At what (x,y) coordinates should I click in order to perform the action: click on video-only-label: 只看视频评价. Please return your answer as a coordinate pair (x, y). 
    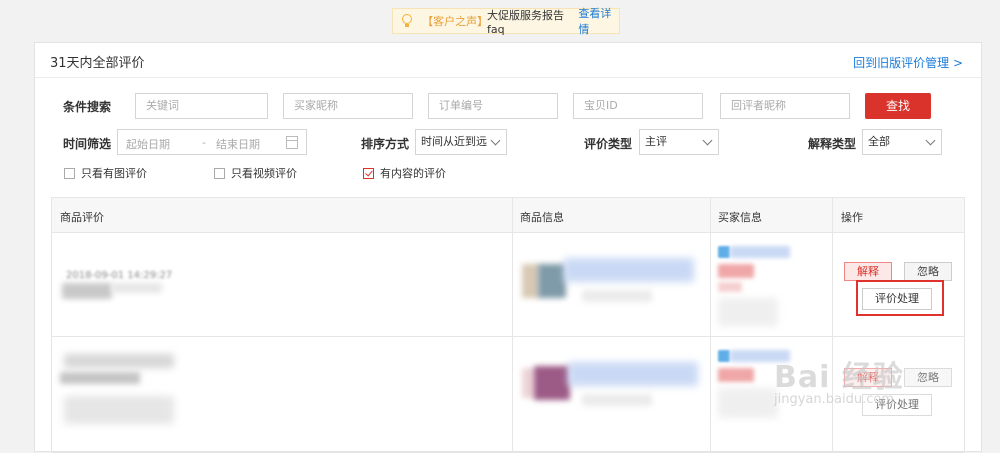
    Looking at the image, I should click on (264, 173).